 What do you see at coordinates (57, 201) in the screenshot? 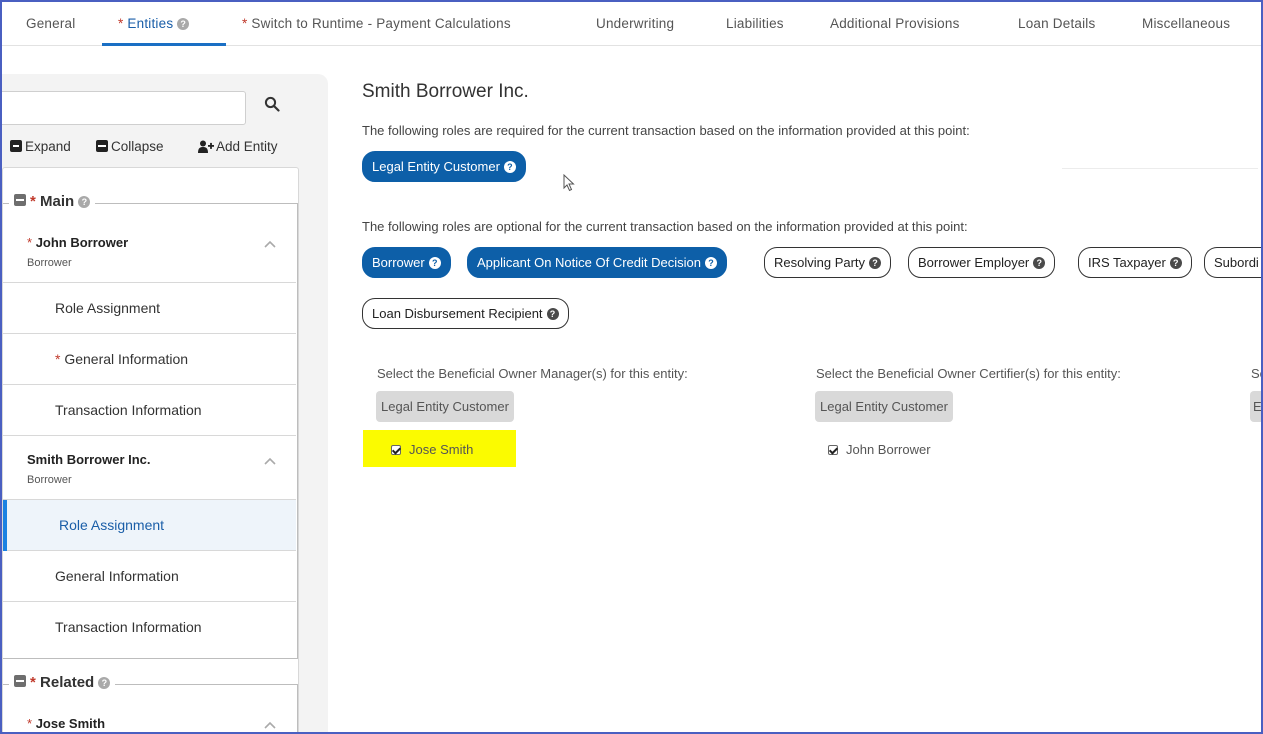
I see `group-label: Main` at bounding box center [57, 201].